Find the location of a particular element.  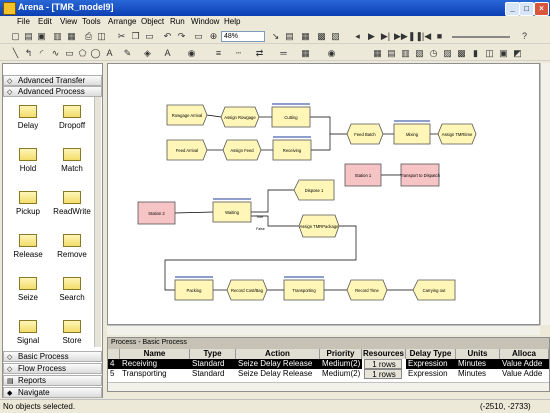

panel-advanced-process: ◇ Advanced Process is located at coordinates (52, 91).